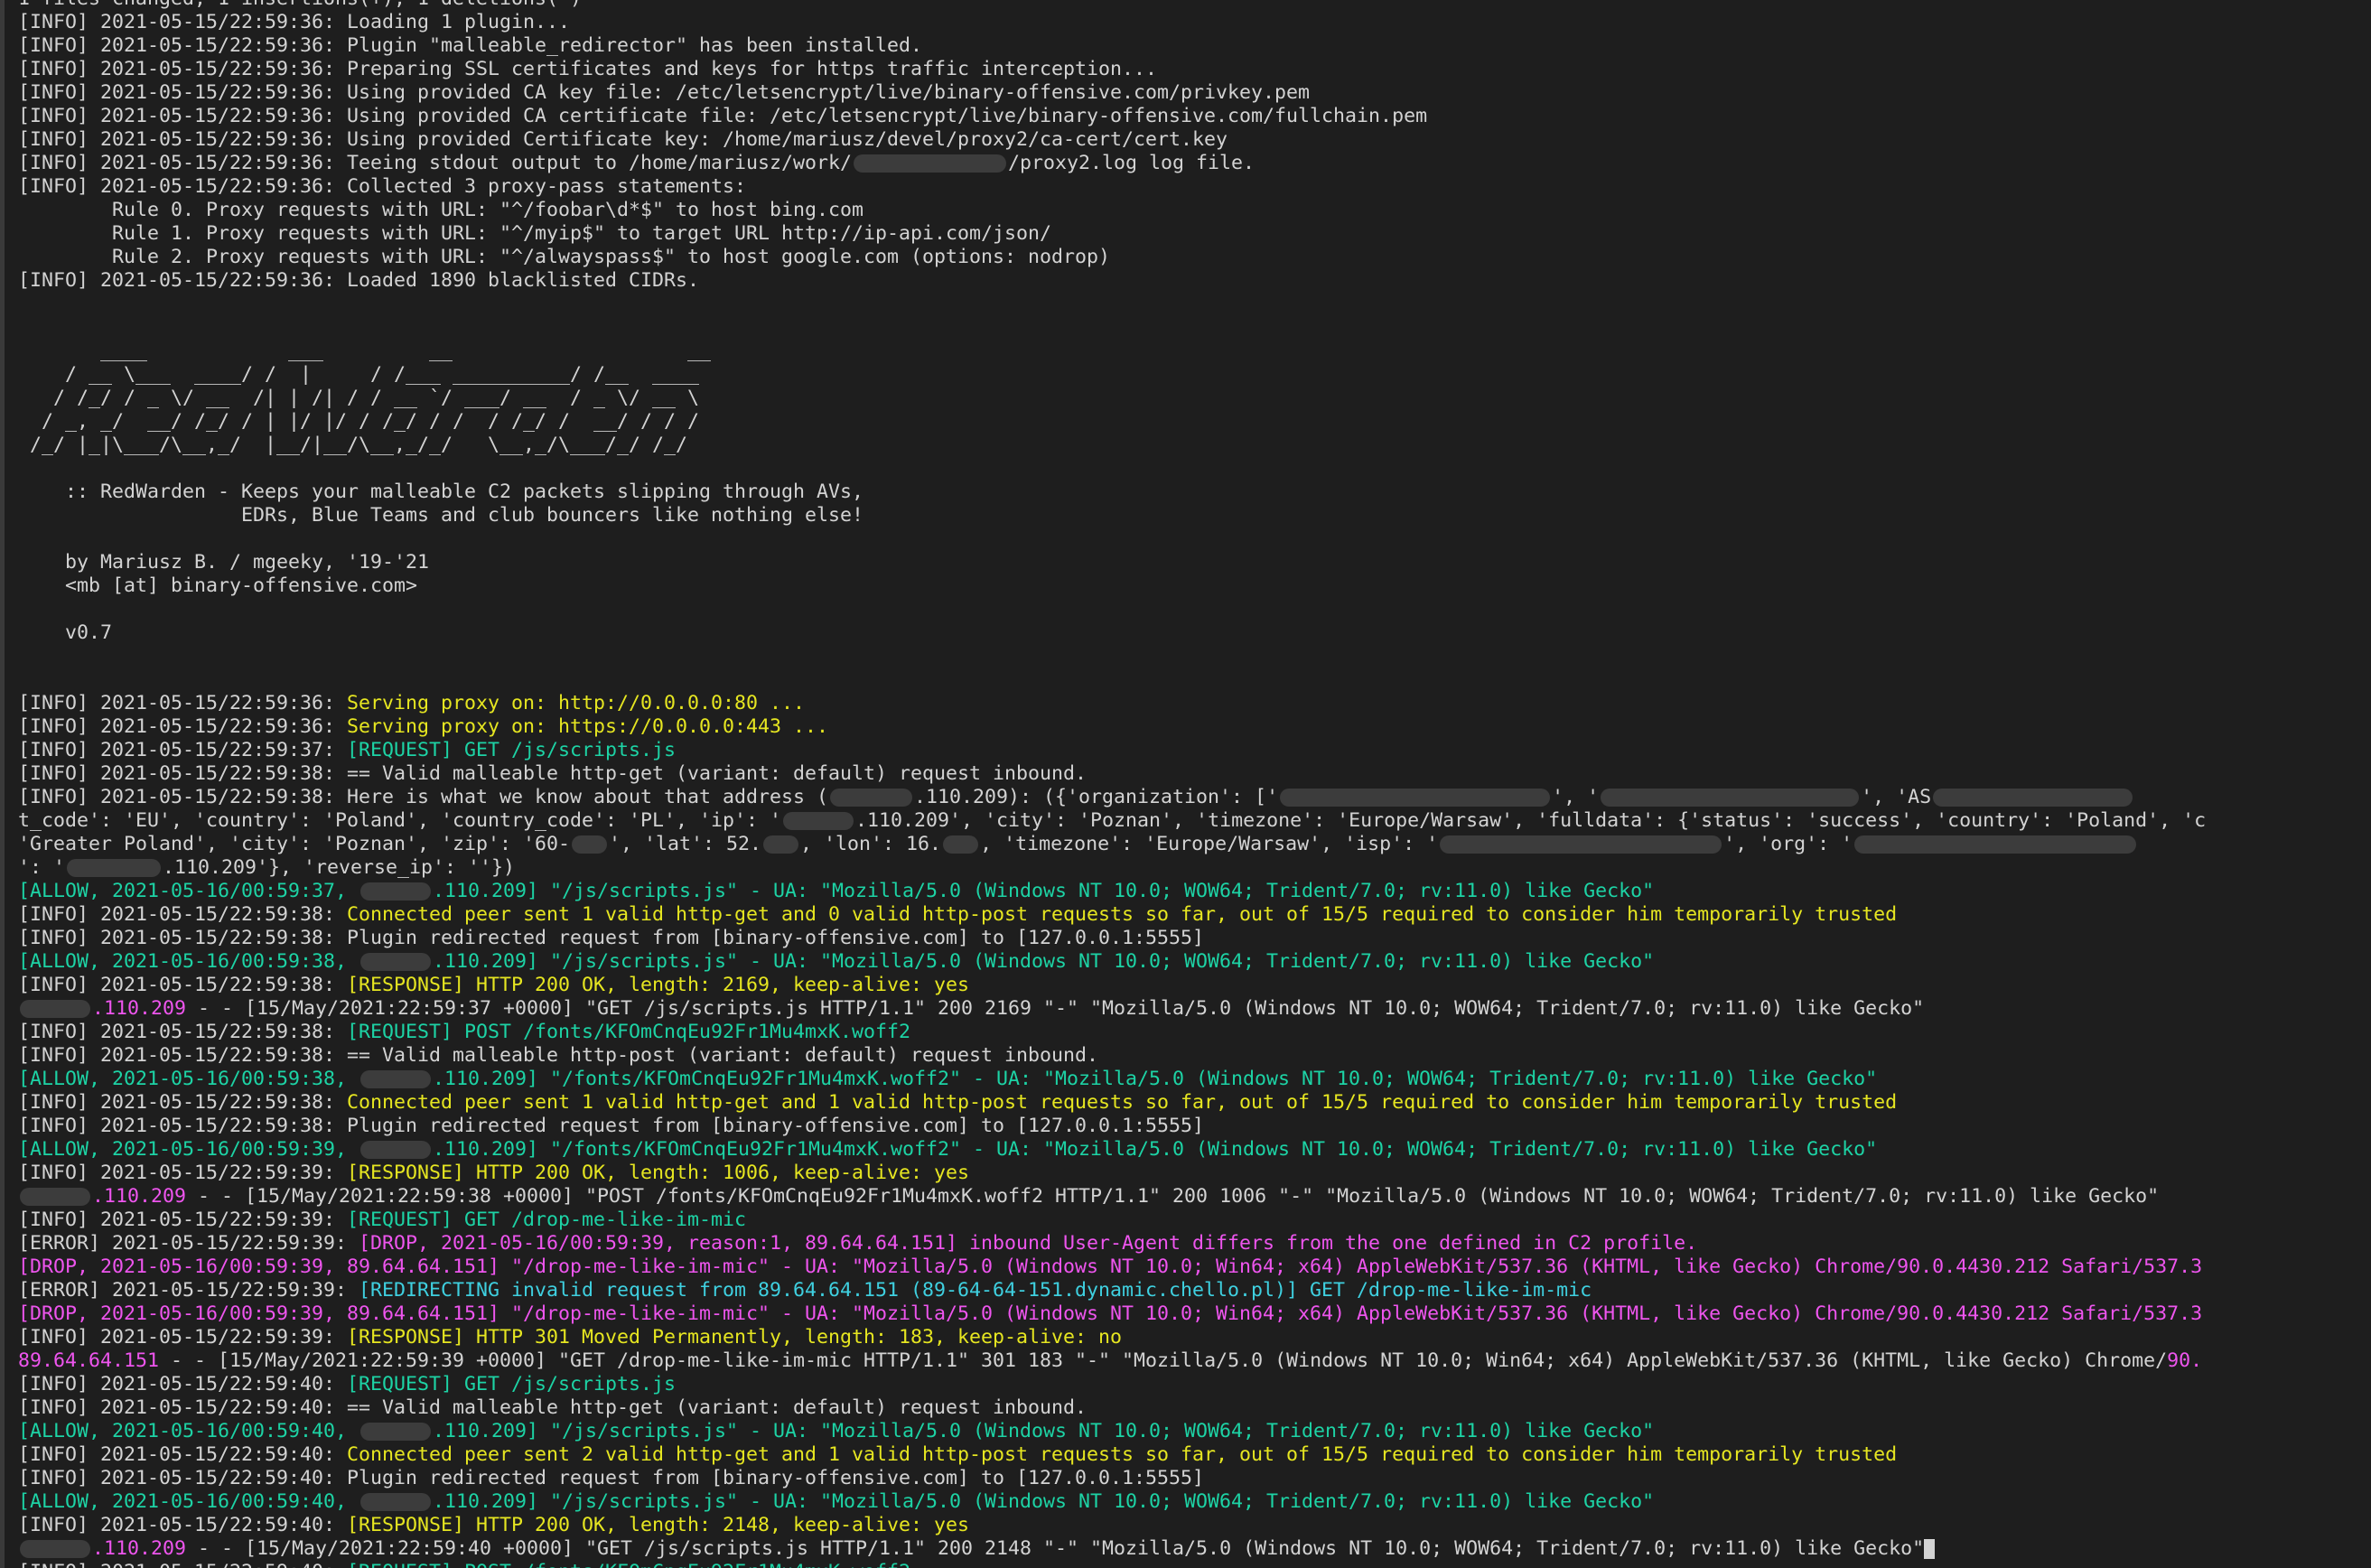 The width and height of the screenshot is (2371, 1568). I want to click on terminal-text: ____ ___ __ __, so click(365, 351).